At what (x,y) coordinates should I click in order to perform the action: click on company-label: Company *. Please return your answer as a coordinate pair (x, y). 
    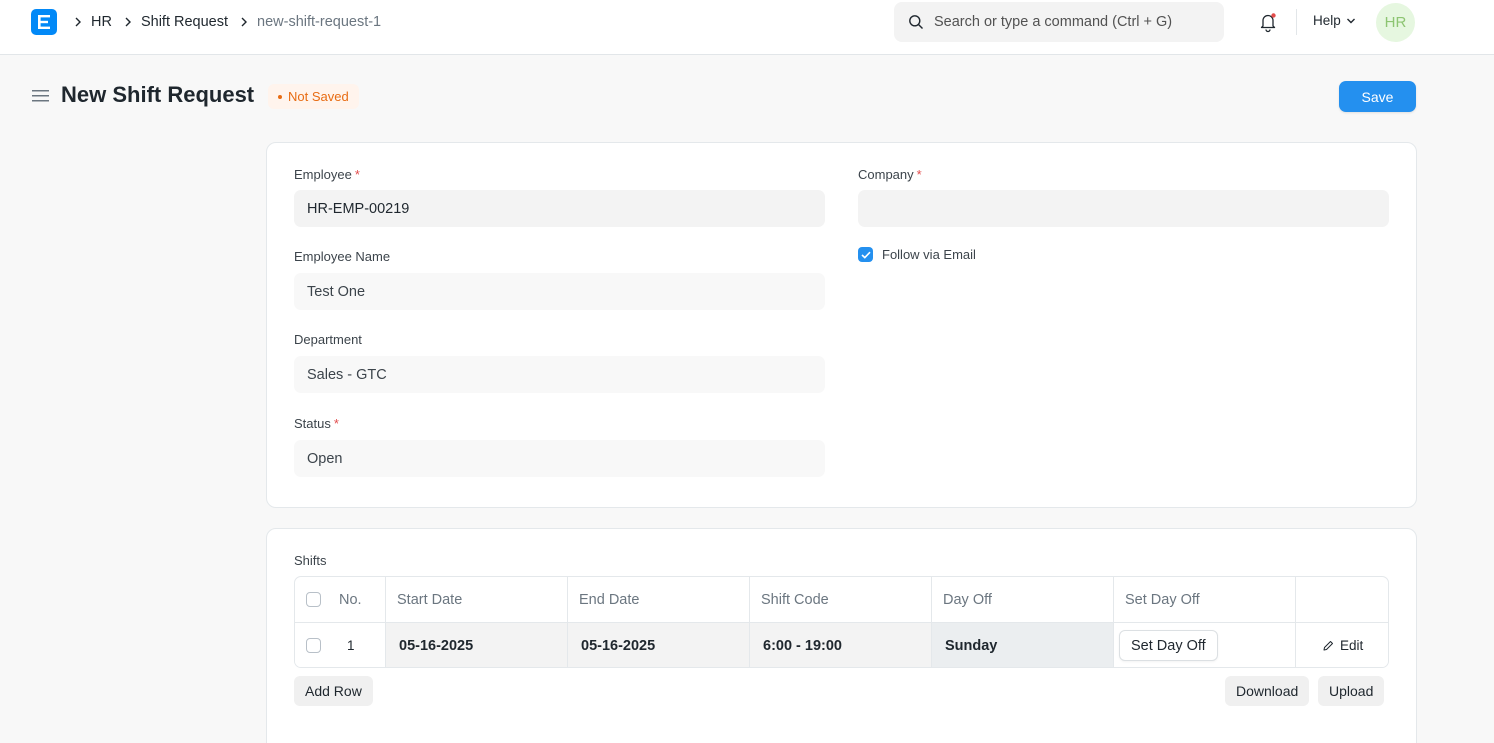
    Looking at the image, I should click on (890, 174).